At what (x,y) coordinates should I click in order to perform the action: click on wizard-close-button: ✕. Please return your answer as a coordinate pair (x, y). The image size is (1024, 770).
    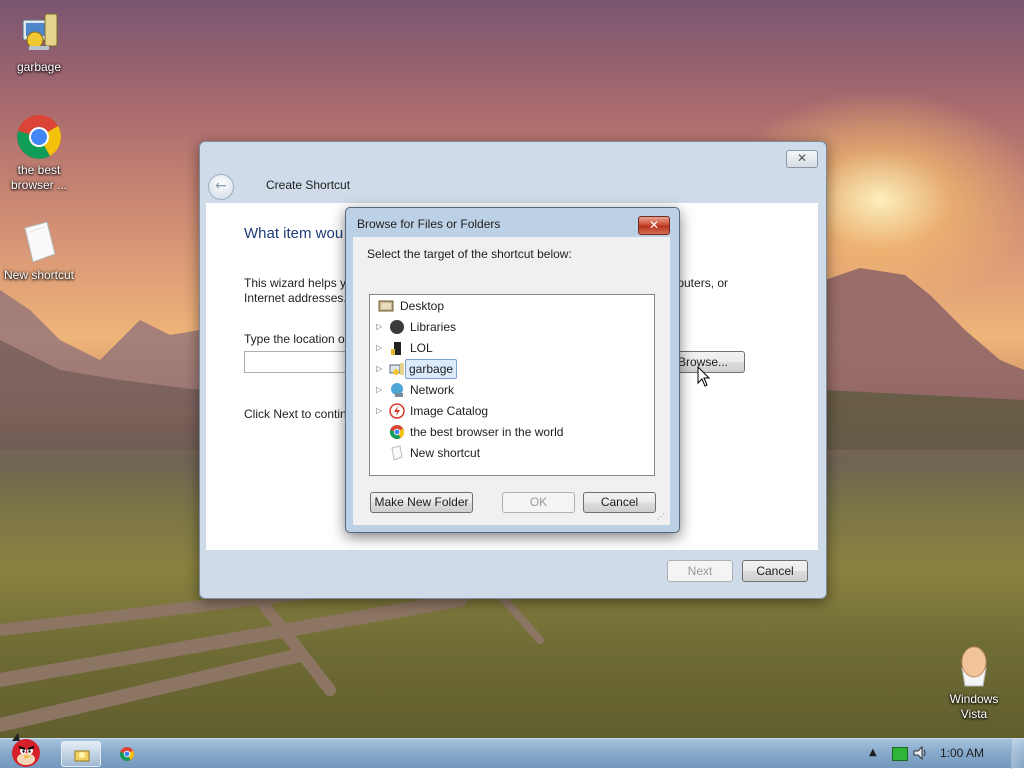
    Looking at the image, I should click on (802, 159).